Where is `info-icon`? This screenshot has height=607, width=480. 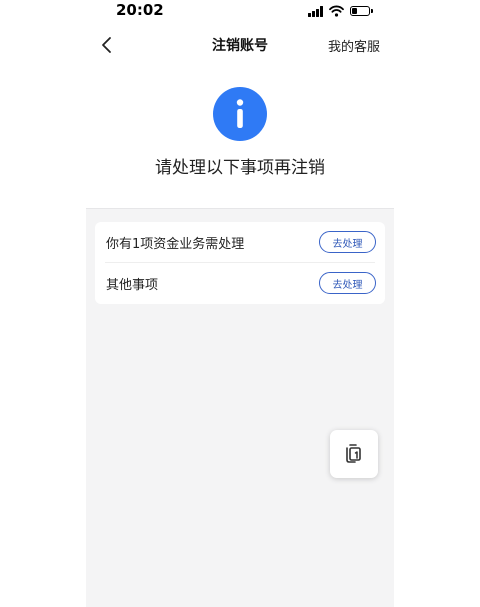 info-icon is located at coordinates (240, 114).